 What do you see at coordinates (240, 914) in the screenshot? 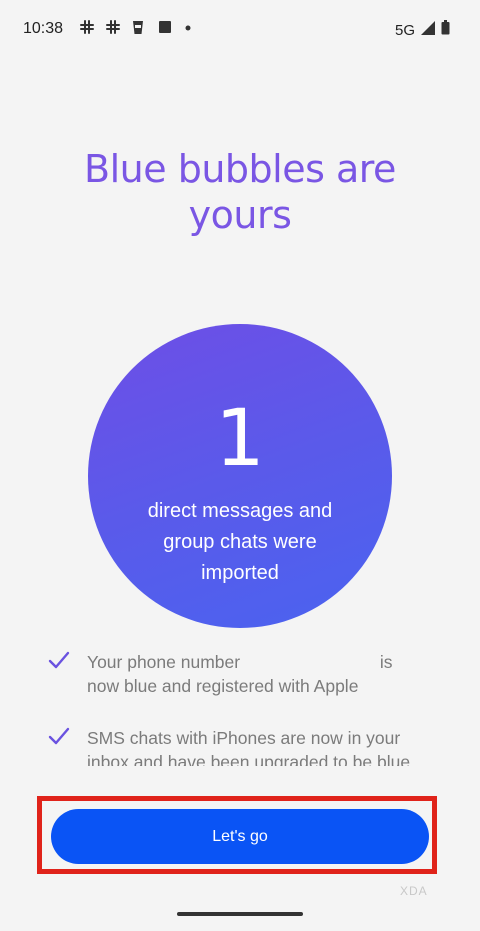
I see `gesture-nav-handle` at bounding box center [240, 914].